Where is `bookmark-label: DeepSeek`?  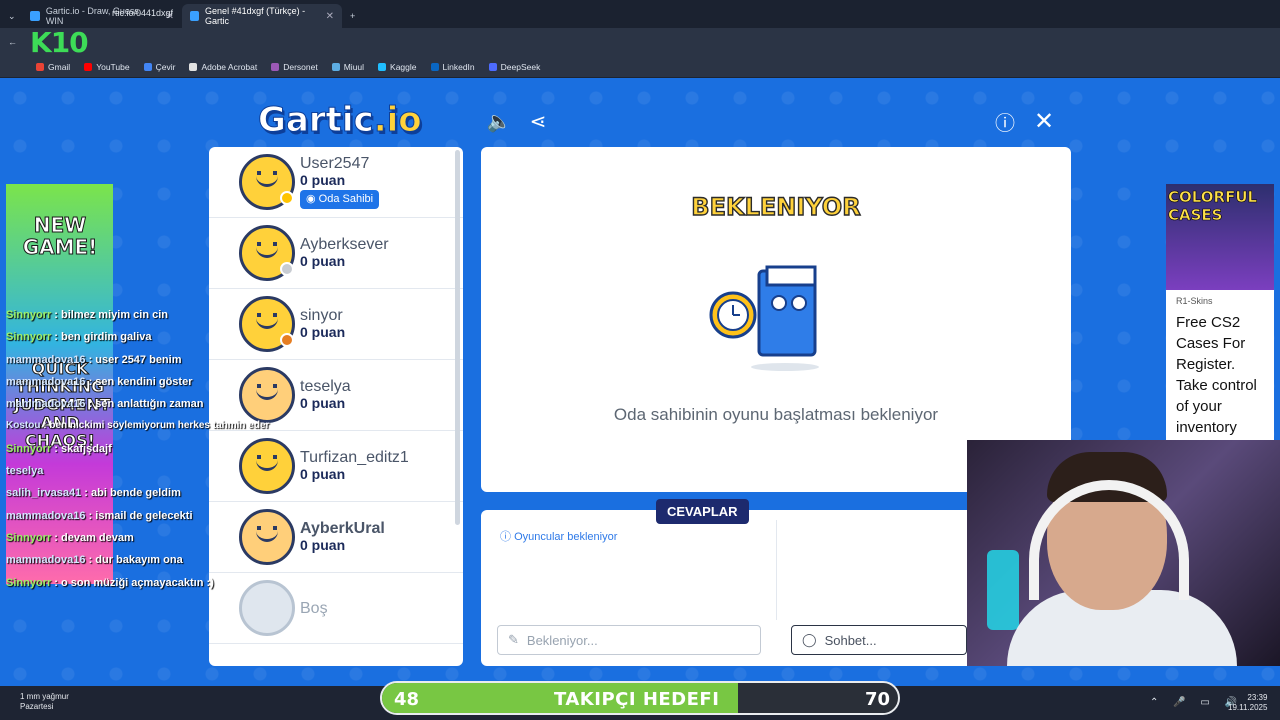 bookmark-label: DeepSeek is located at coordinates (520, 66).